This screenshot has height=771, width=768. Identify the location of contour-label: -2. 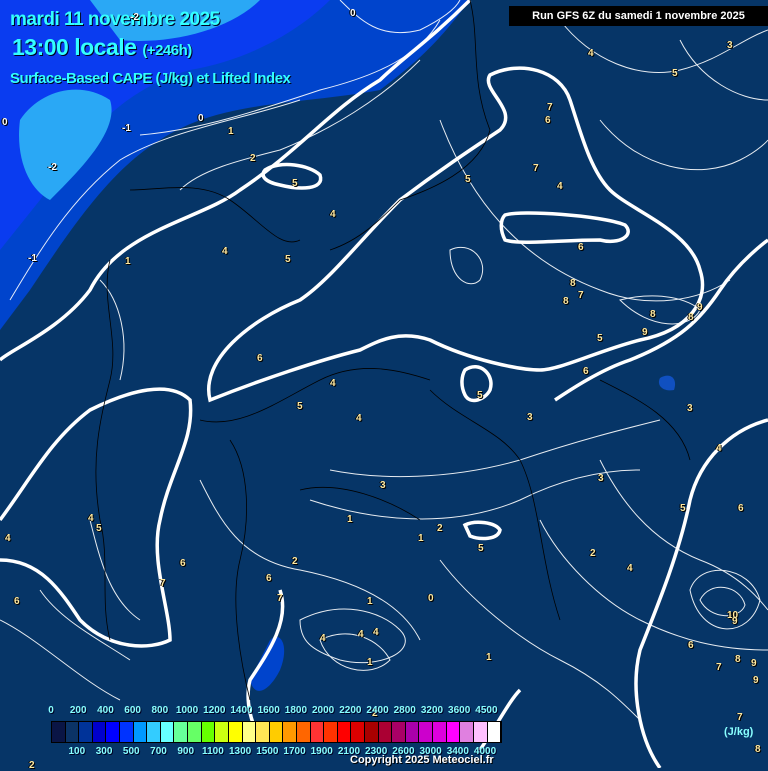
(134, 17).